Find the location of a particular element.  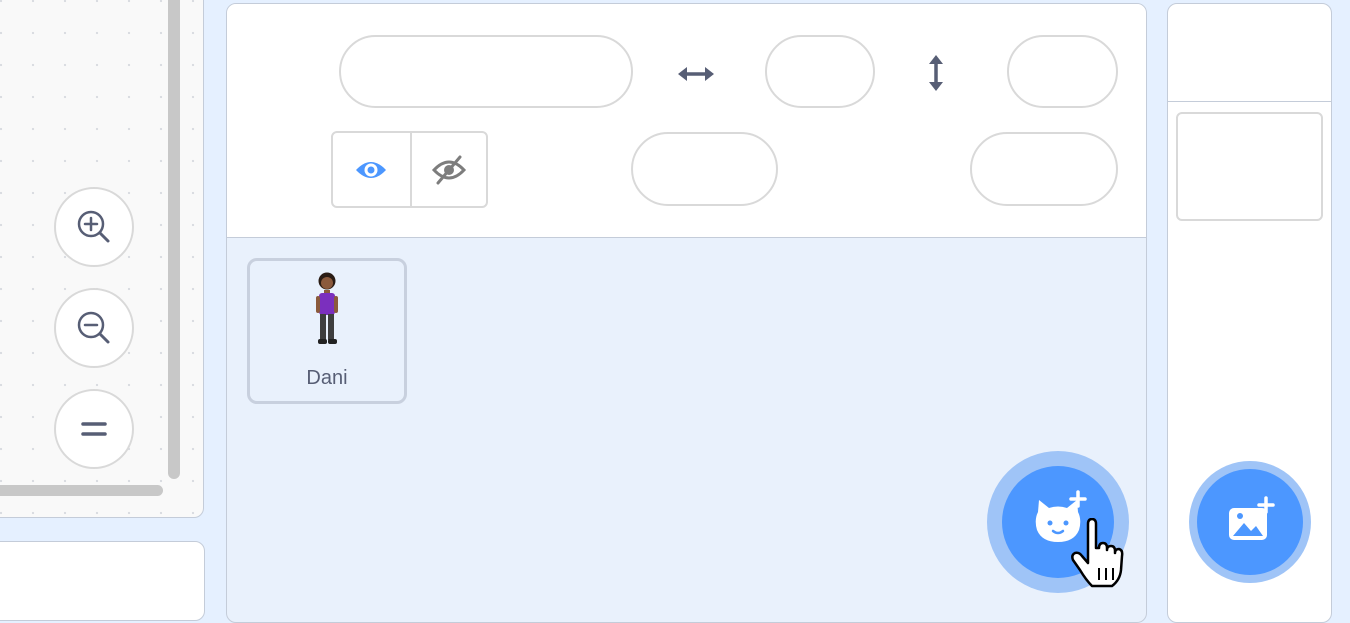

bottom-left-panel is located at coordinates (102, 581).